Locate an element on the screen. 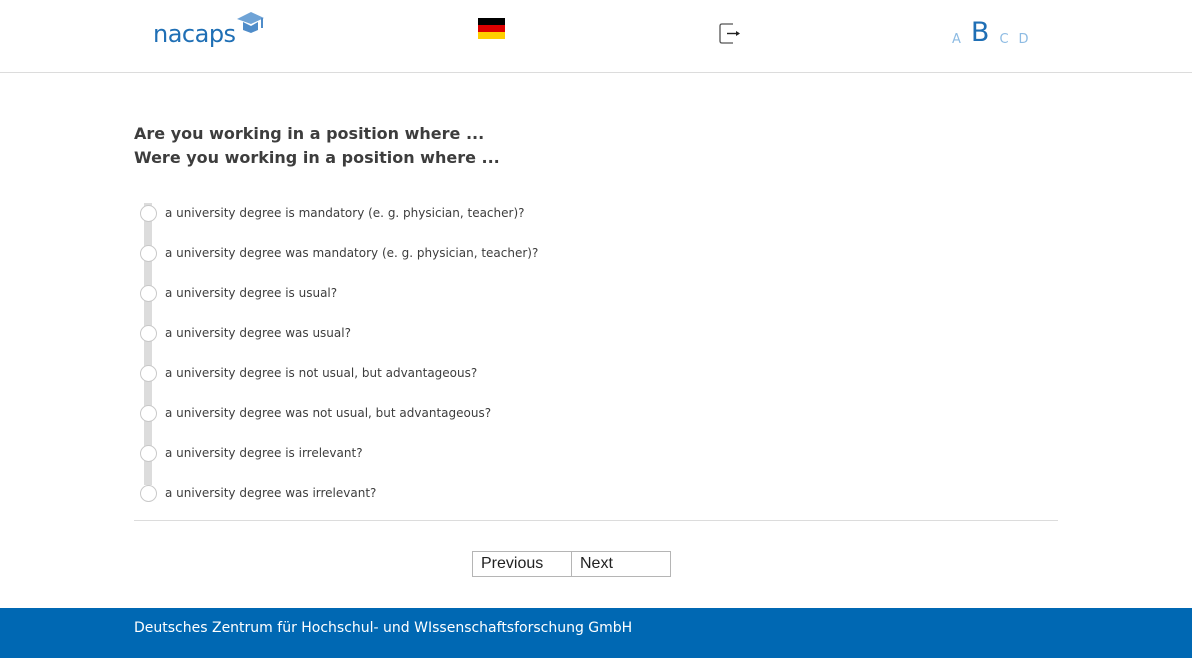  german-flag-icon is located at coordinates (491, 28).